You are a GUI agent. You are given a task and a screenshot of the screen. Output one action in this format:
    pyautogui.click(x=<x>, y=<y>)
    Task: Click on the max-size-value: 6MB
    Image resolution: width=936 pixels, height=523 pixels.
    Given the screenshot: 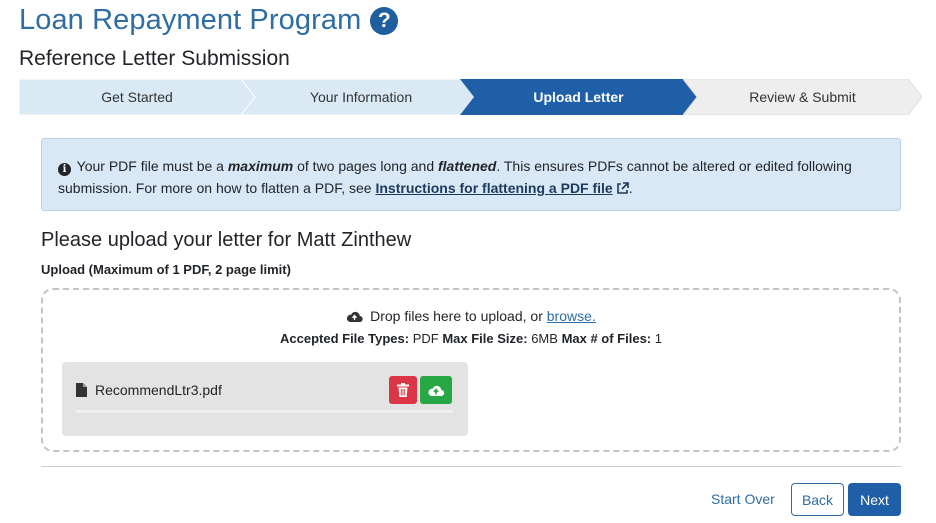 What is the action you would take?
    pyautogui.click(x=544, y=338)
    